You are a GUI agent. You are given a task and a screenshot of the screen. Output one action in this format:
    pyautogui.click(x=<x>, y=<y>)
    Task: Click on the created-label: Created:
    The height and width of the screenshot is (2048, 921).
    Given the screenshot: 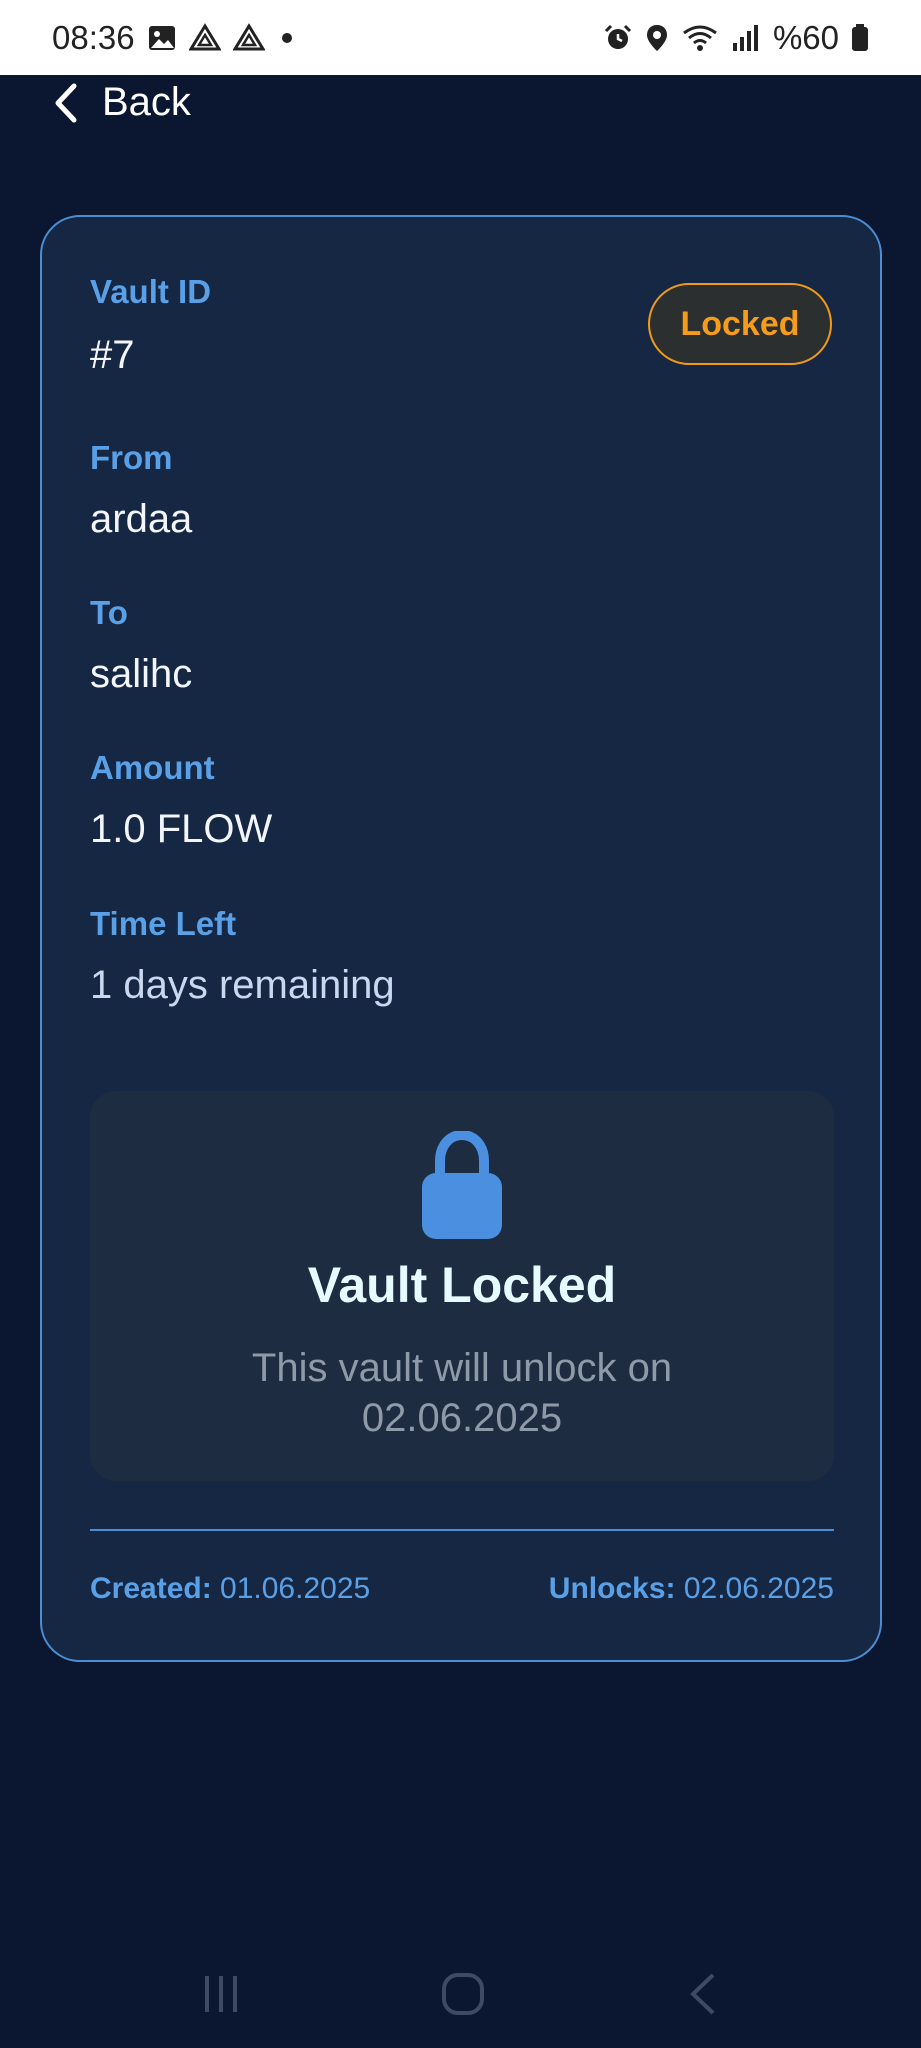 What is the action you would take?
    pyautogui.click(x=151, y=1588)
    